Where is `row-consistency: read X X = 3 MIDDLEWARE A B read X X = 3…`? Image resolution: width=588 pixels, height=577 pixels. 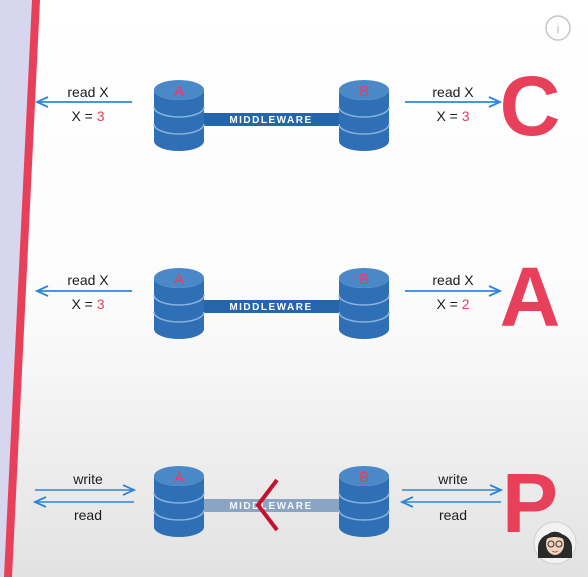
row-consistency: read X X = 3 MIDDLEWARE A B read X X = 3… is located at coordinates (298, 106).